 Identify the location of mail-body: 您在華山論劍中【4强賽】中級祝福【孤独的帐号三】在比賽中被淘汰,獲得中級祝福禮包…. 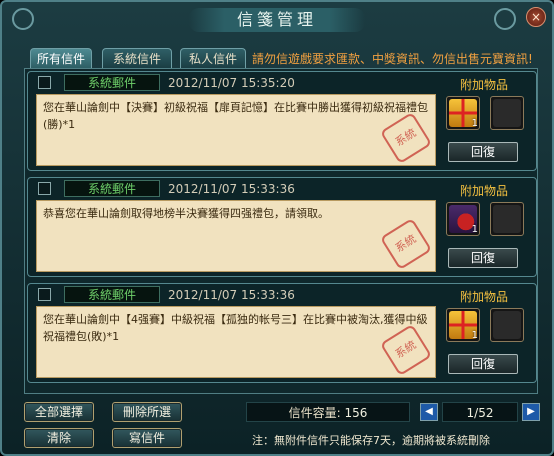
(236, 342).